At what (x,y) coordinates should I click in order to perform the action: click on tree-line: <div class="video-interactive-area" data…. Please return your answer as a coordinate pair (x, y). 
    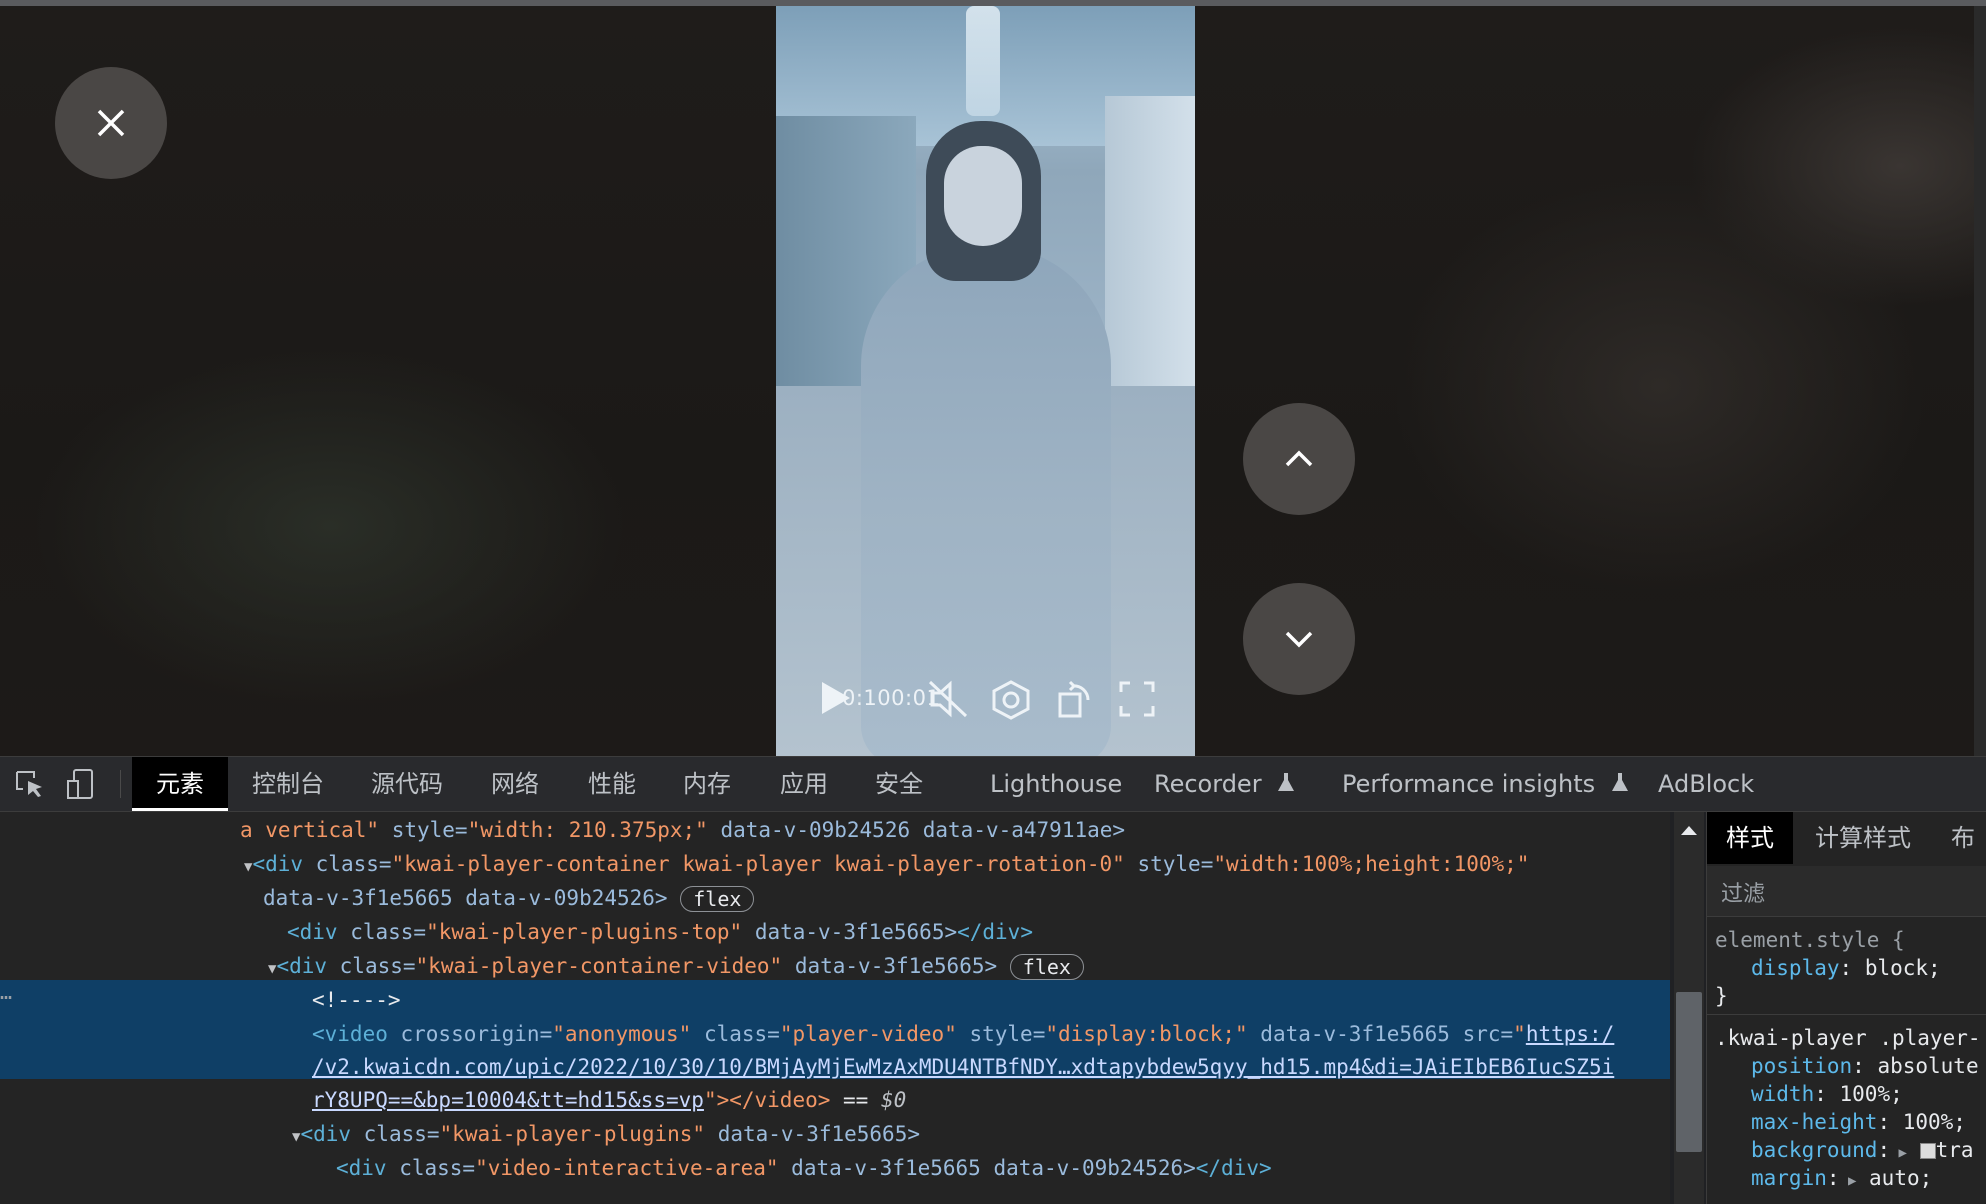
    Looking at the image, I should click on (804, 1168).